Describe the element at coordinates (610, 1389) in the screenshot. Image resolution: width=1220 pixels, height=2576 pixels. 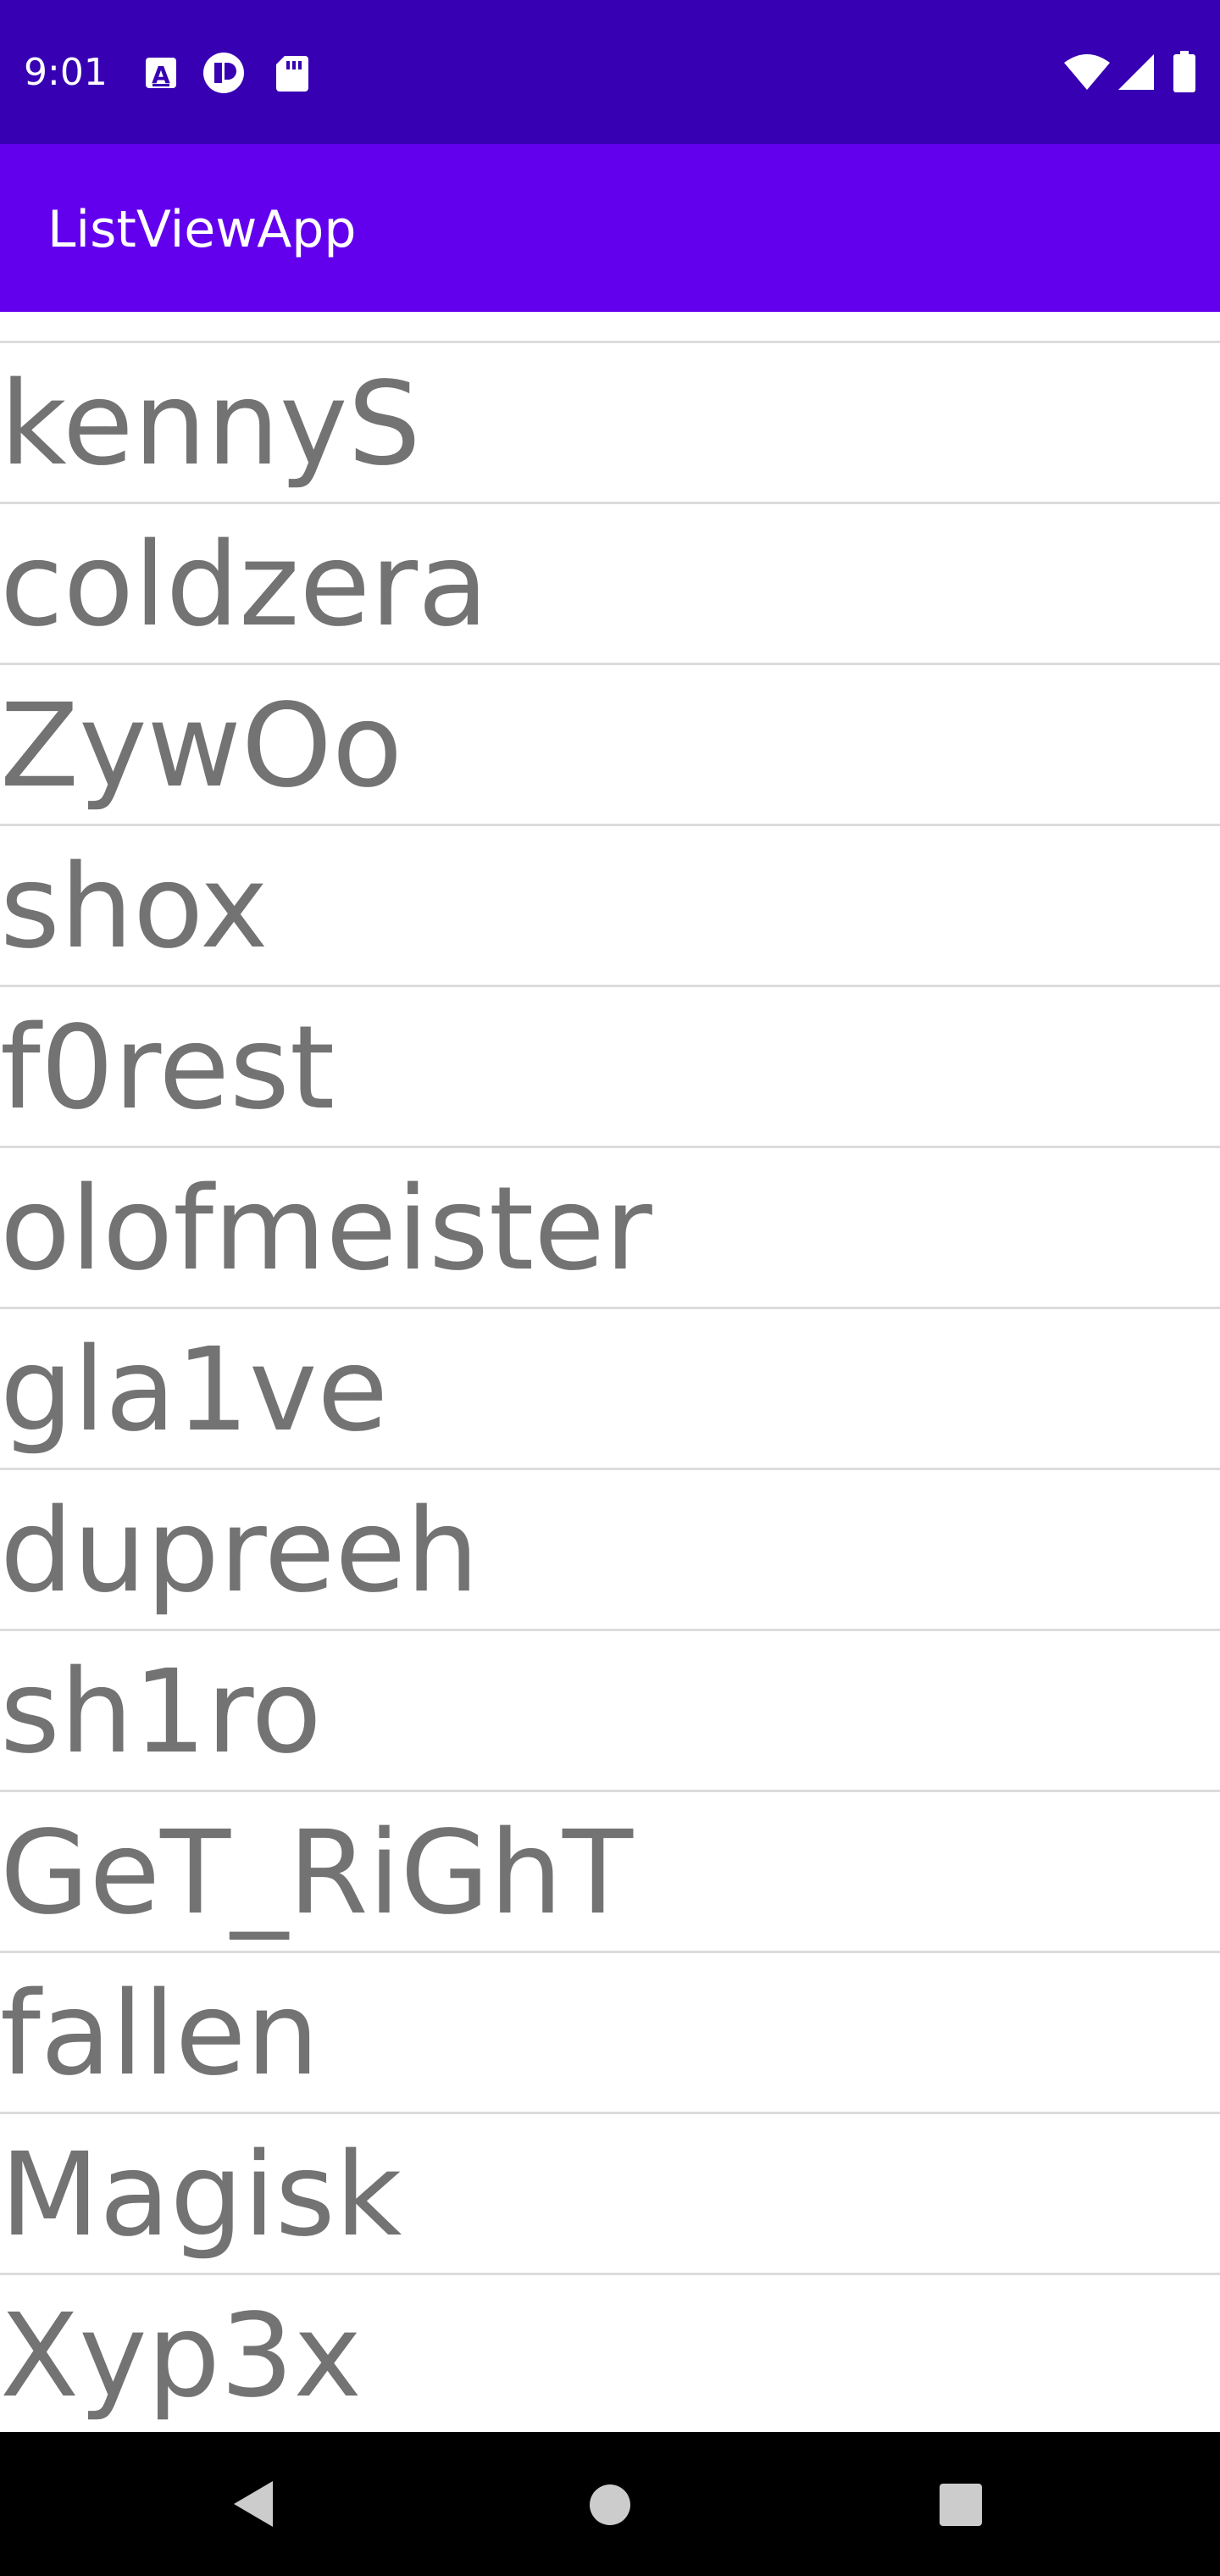
I see `list-item: gla1ve` at that location.